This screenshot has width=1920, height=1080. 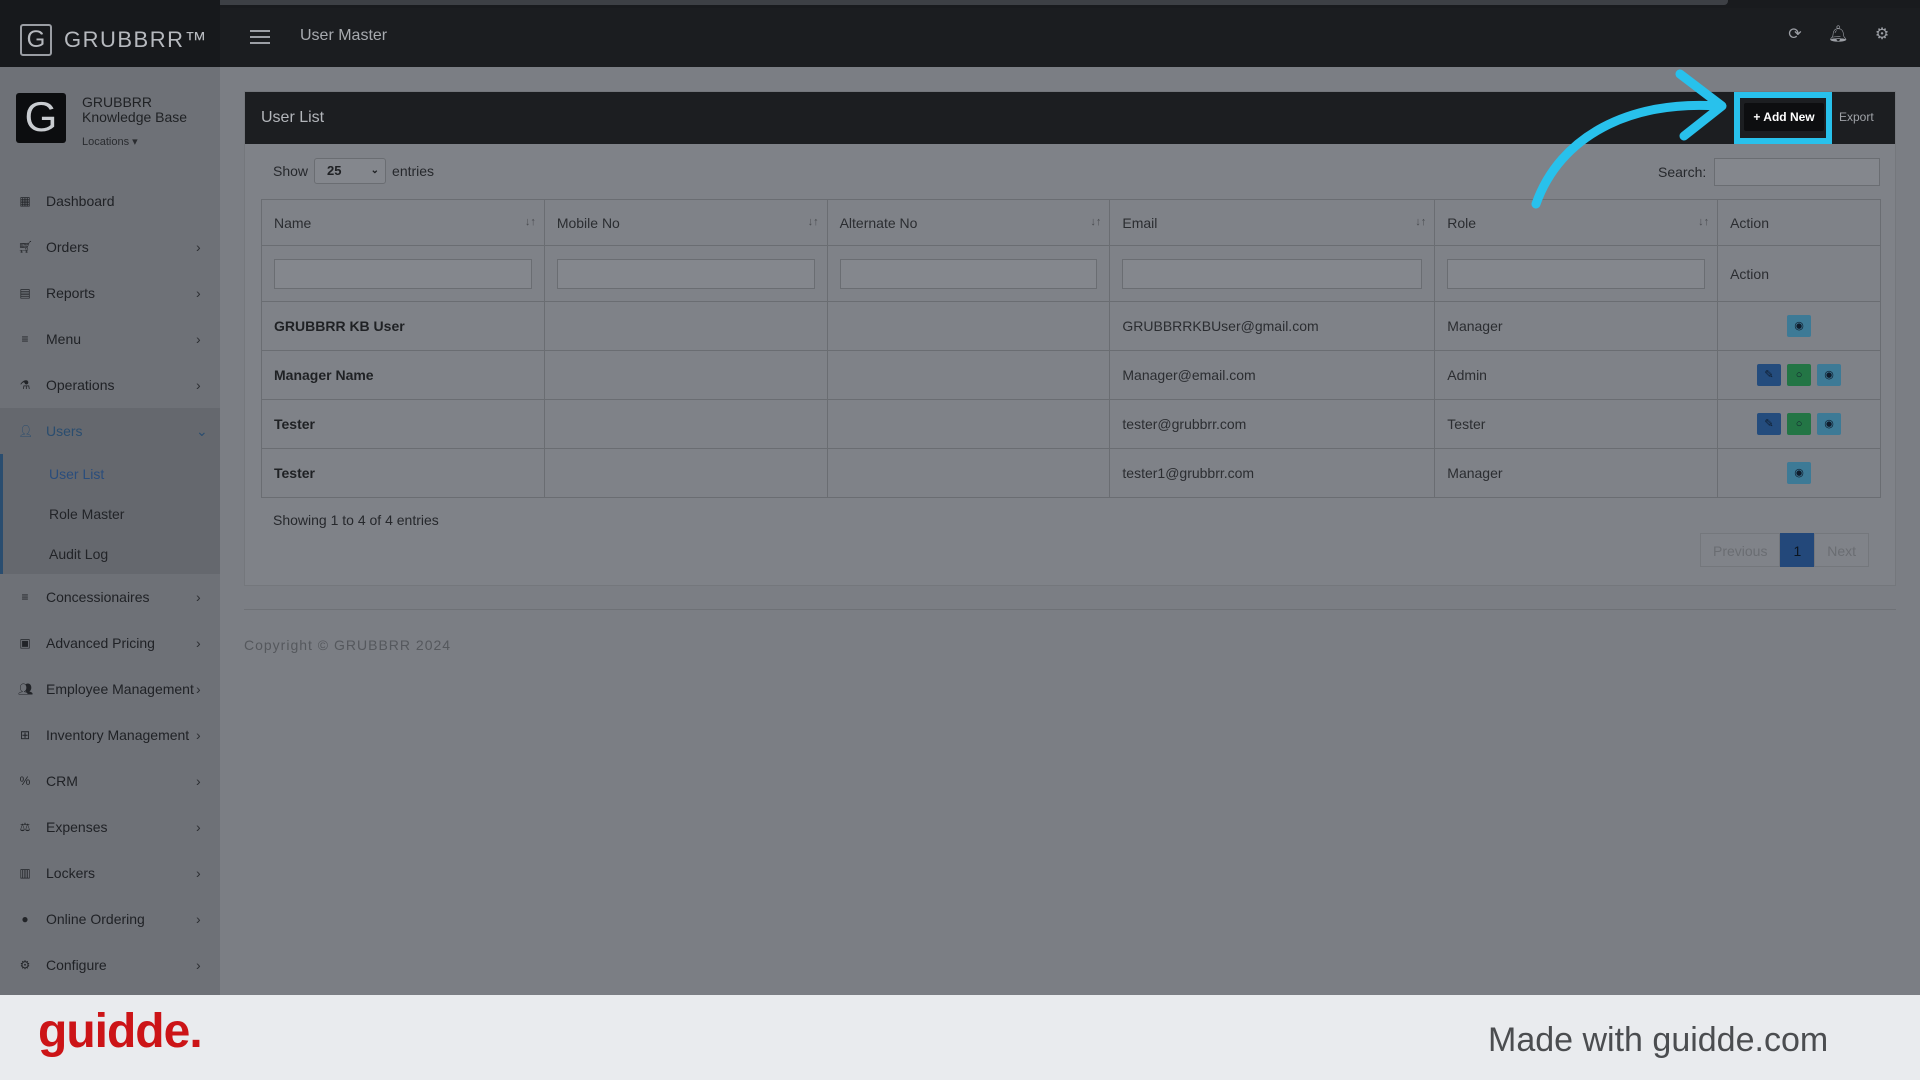 I want to click on sidebar-item-orders: 🛒︎ Orders ›, so click(x=110, y=247).